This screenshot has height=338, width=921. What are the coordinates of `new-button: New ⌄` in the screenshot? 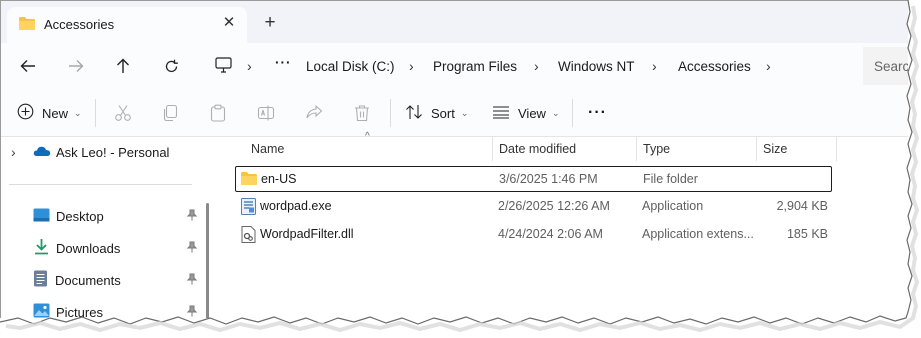 It's located at (49, 113).